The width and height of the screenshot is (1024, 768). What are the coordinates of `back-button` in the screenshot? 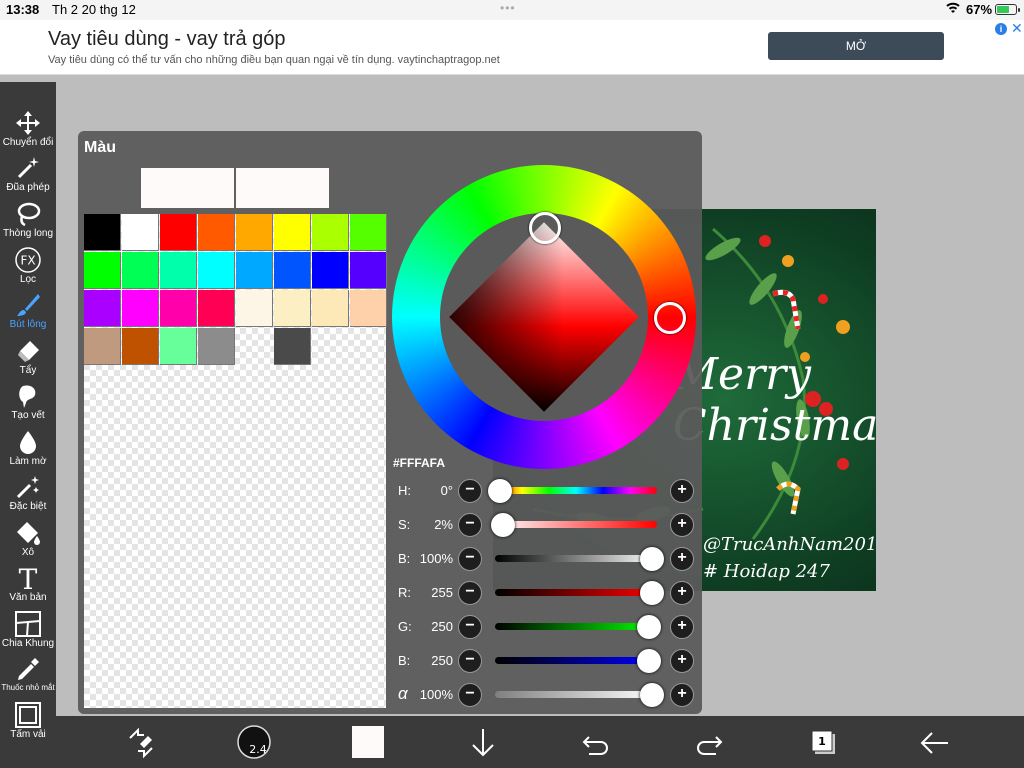 It's located at (935, 743).